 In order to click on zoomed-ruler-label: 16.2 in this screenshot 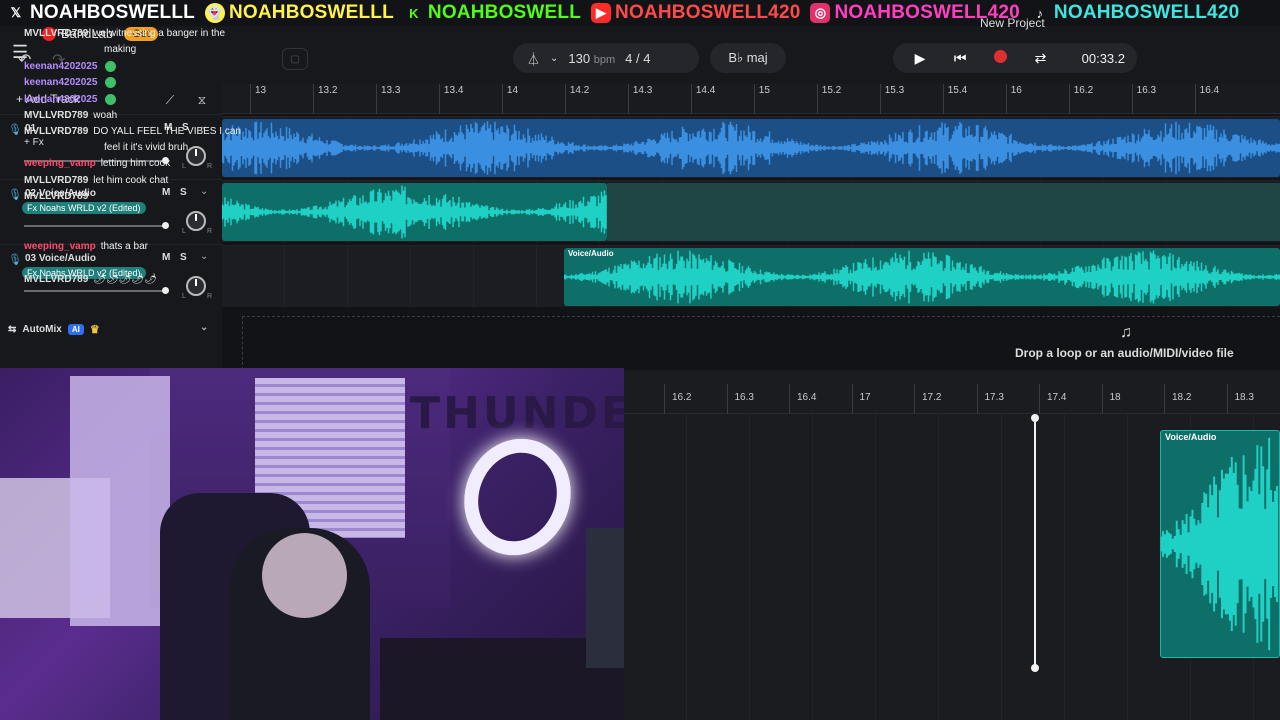, I will do `click(682, 397)`.